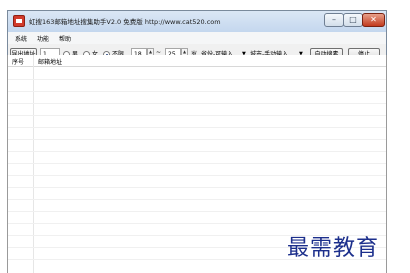 The width and height of the screenshot is (410, 273). Describe the element at coordinates (65, 38) in the screenshot. I see `menu-help: 帮助` at that location.